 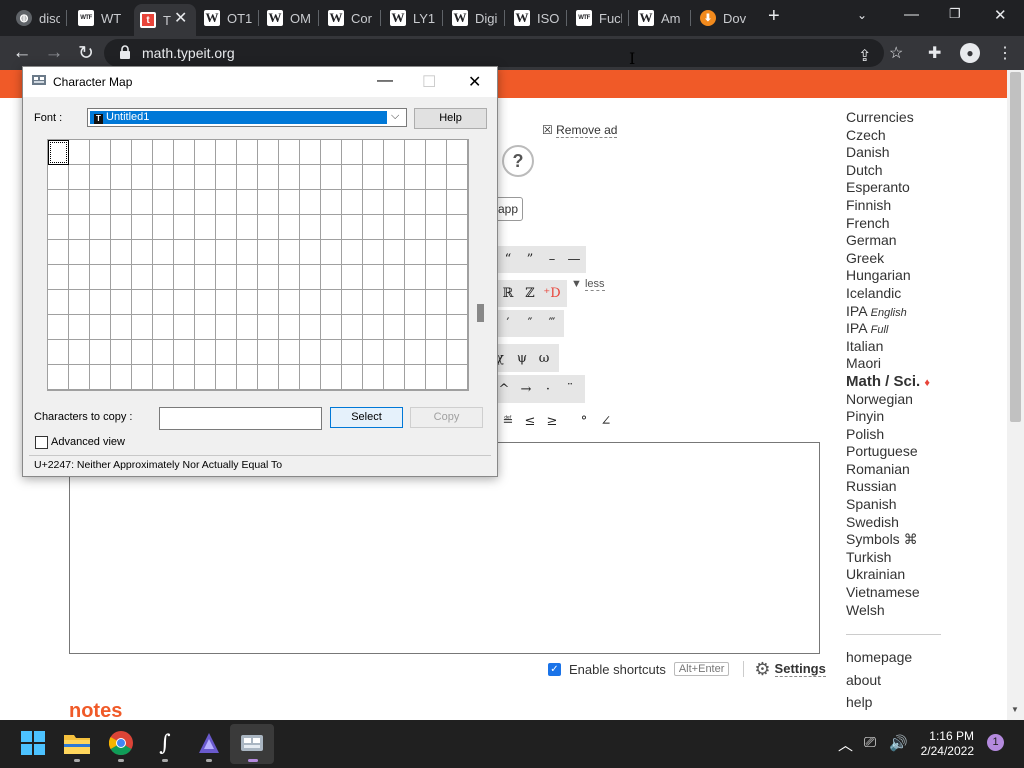 What do you see at coordinates (862, 15) in the screenshot?
I see `tab-search-icon: ⌄` at bounding box center [862, 15].